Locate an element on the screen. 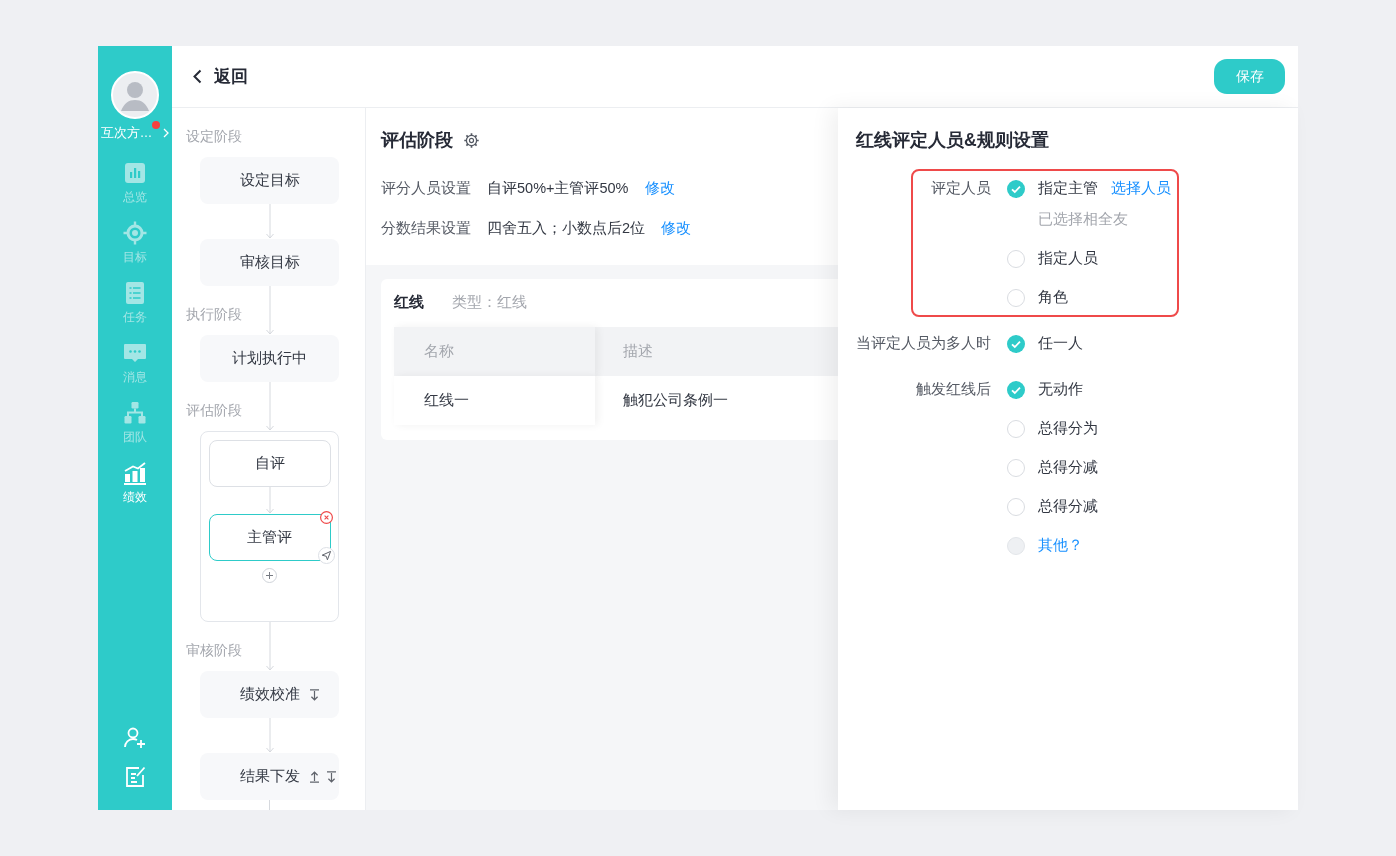  selection-note: 已选择相全友 is located at coordinates (1083, 219).